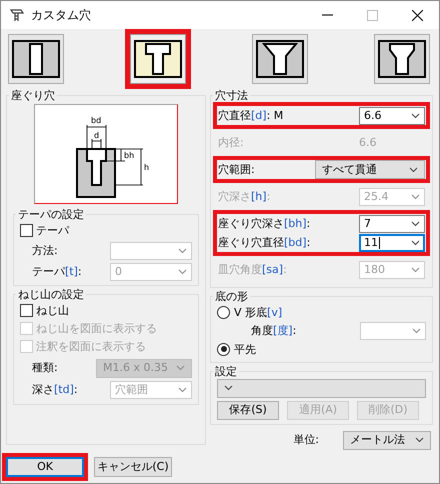  Describe the element at coordinates (129, 155) in the screenshot. I see `dim-label: bh` at that location.